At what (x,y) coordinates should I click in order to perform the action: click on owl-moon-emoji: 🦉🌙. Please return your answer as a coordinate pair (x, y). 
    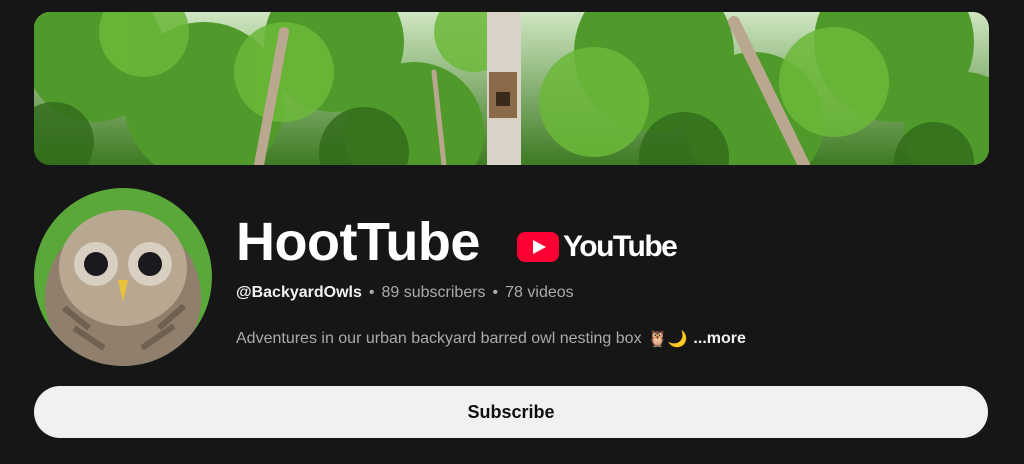
    Looking at the image, I should click on (667, 339).